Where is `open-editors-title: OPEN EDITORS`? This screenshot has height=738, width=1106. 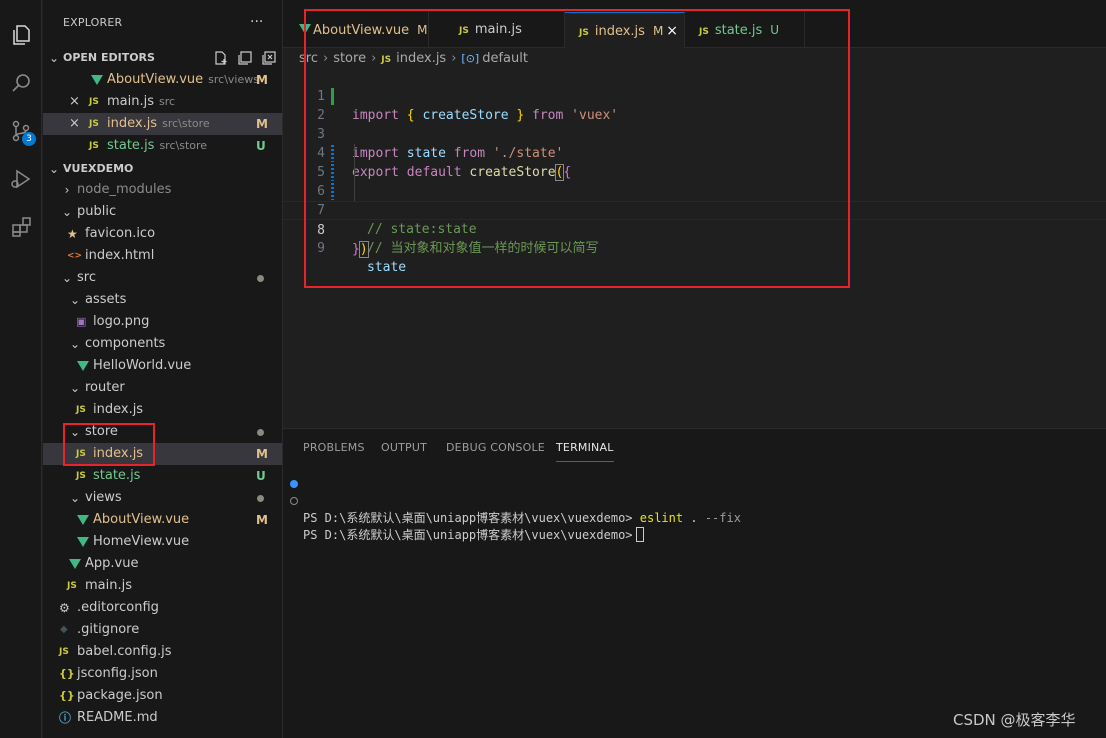
open-editors-title: OPEN EDITORS is located at coordinates (109, 57).